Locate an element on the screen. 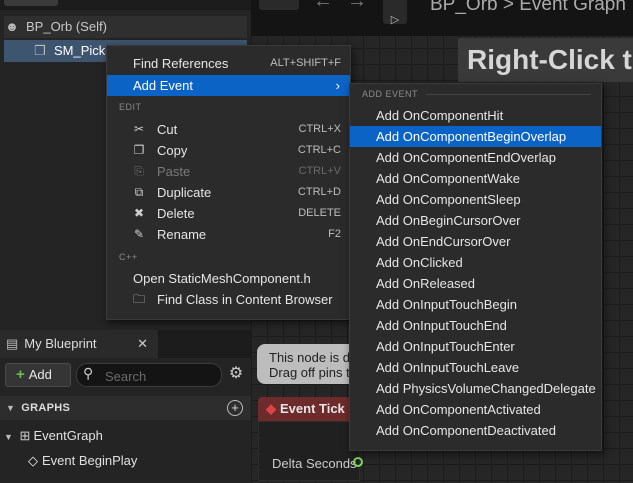 The height and width of the screenshot is (483, 633). submenu-item: Add OnComponentSleep is located at coordinates (475, 199).